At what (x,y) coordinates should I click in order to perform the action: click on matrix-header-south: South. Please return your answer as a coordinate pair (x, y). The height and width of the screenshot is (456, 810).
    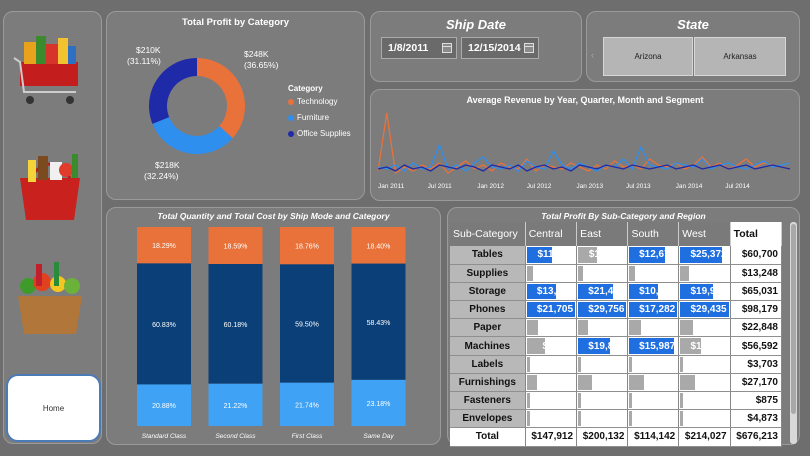
    Looking at the image, I should click on (653, 234).